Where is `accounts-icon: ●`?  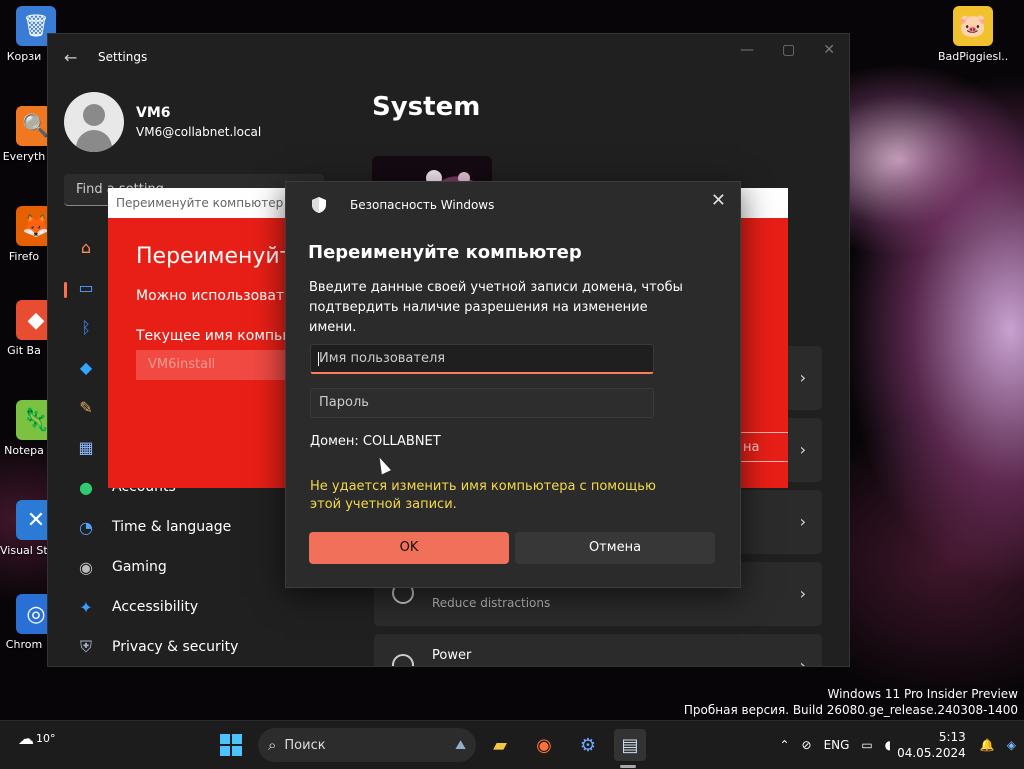
accounts-icon: ● is located at coordinates (86, 487).